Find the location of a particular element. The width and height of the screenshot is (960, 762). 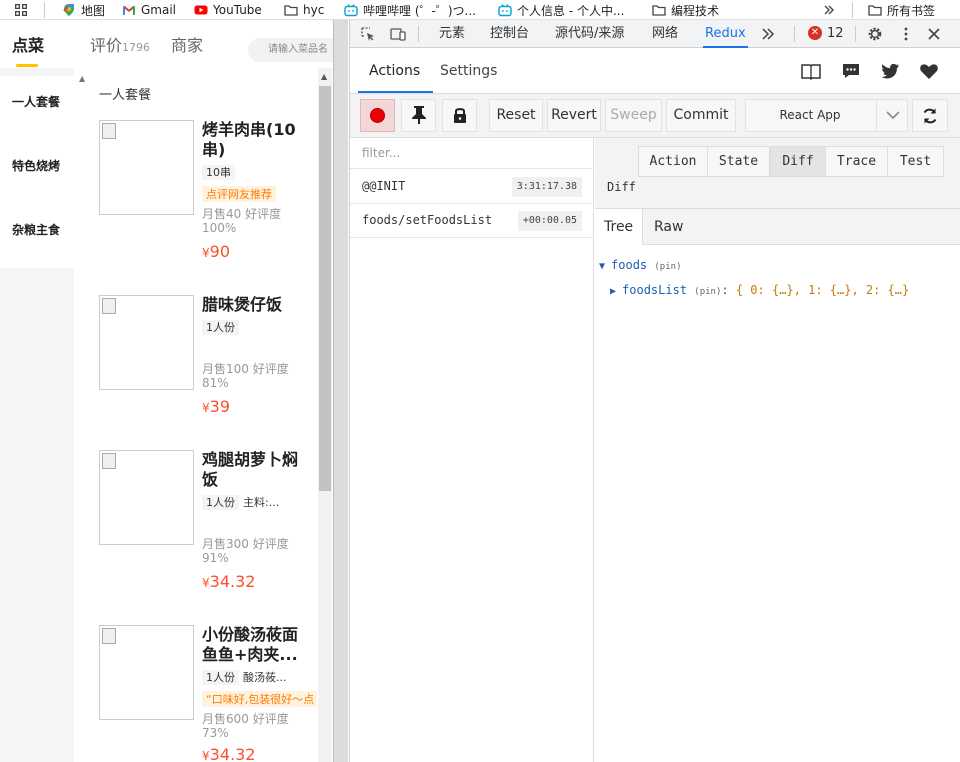

all-bookmarks: 所有书签 is located at coordinates (901, 10).